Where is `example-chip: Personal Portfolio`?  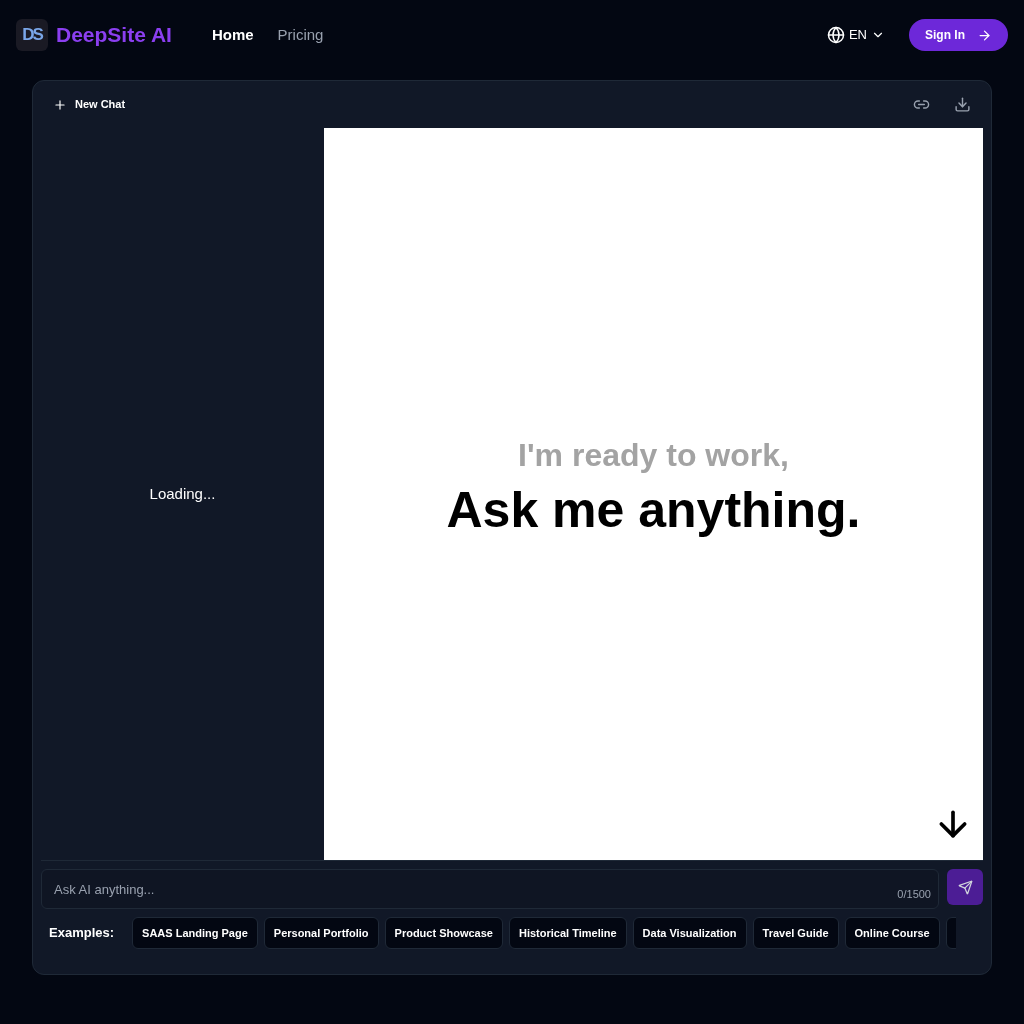 example-chip: Personal Portfolio is located at coordinates (321, 933).